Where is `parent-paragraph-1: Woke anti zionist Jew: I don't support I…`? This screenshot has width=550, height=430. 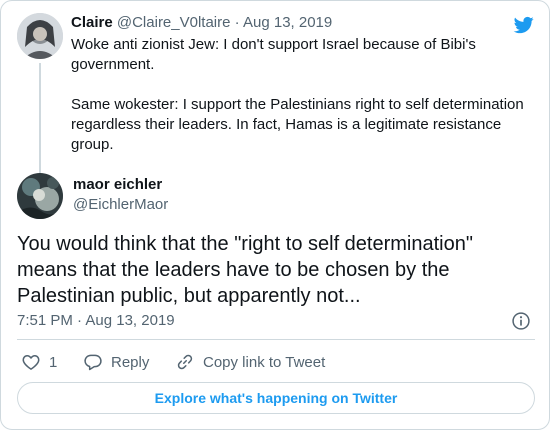
parent-paragraph-1: Woke anti zionist Jew: I don't support I… is located at coordinates (273, 54).